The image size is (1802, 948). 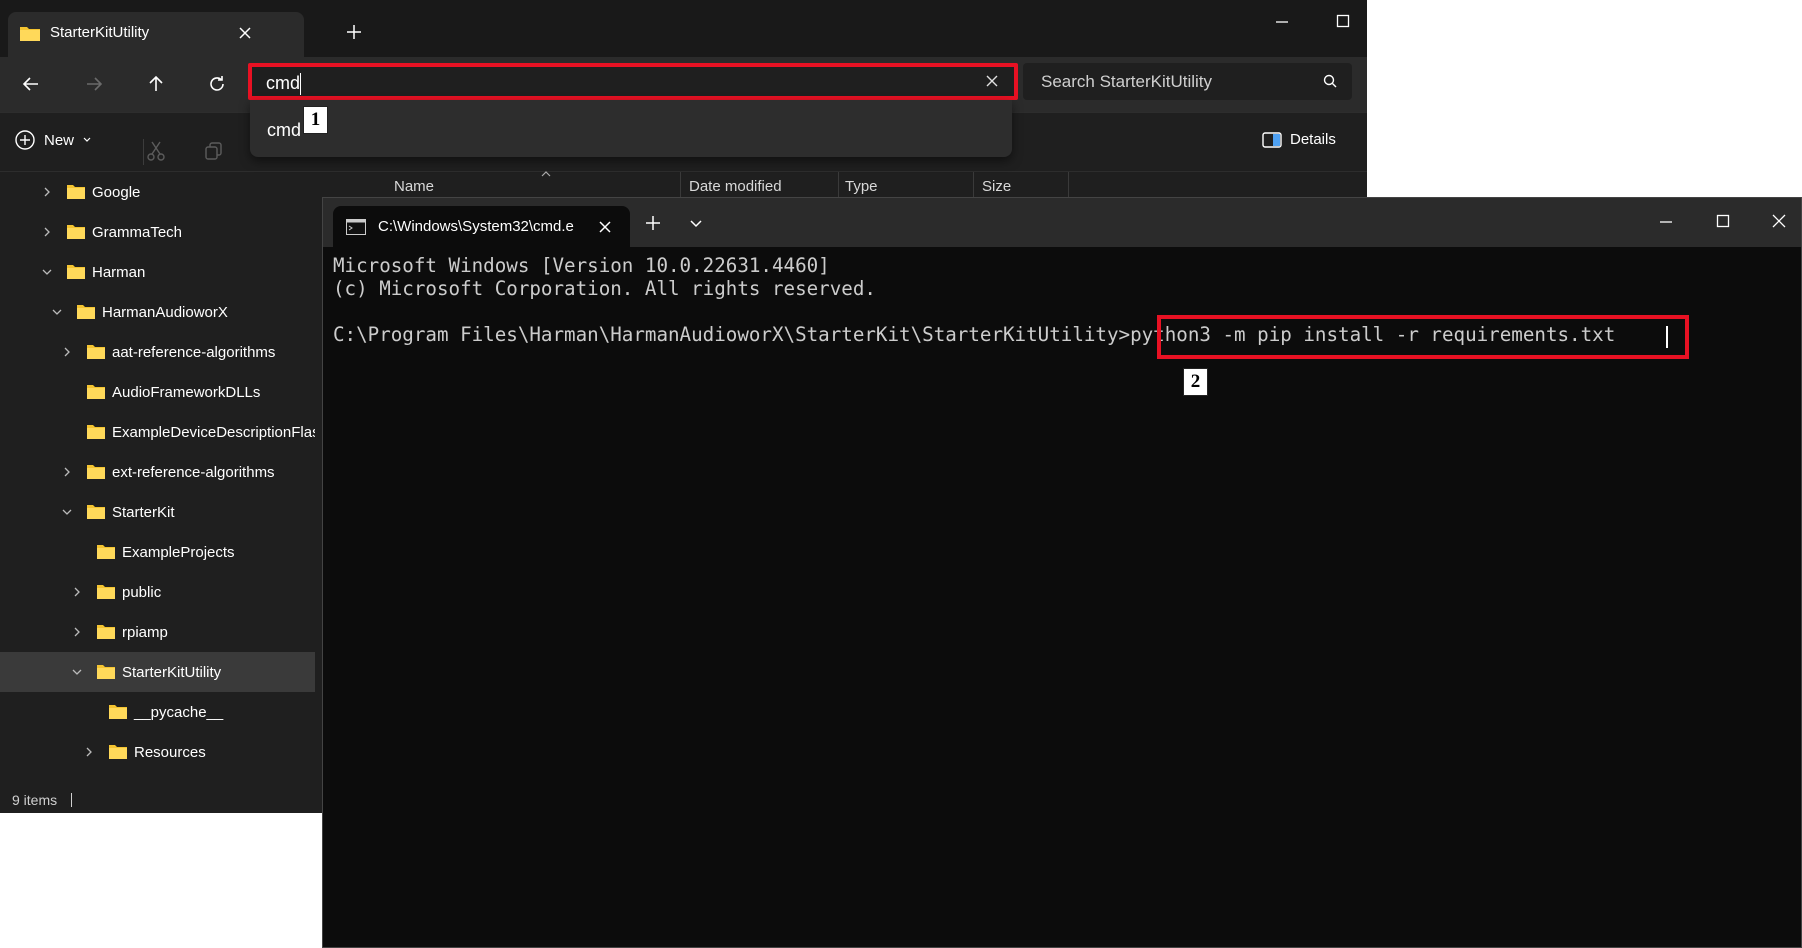 What do you see at coordinates (59, 140) in the screenshot?
I see `new-button-label: New` at bounding box center [59, 140].